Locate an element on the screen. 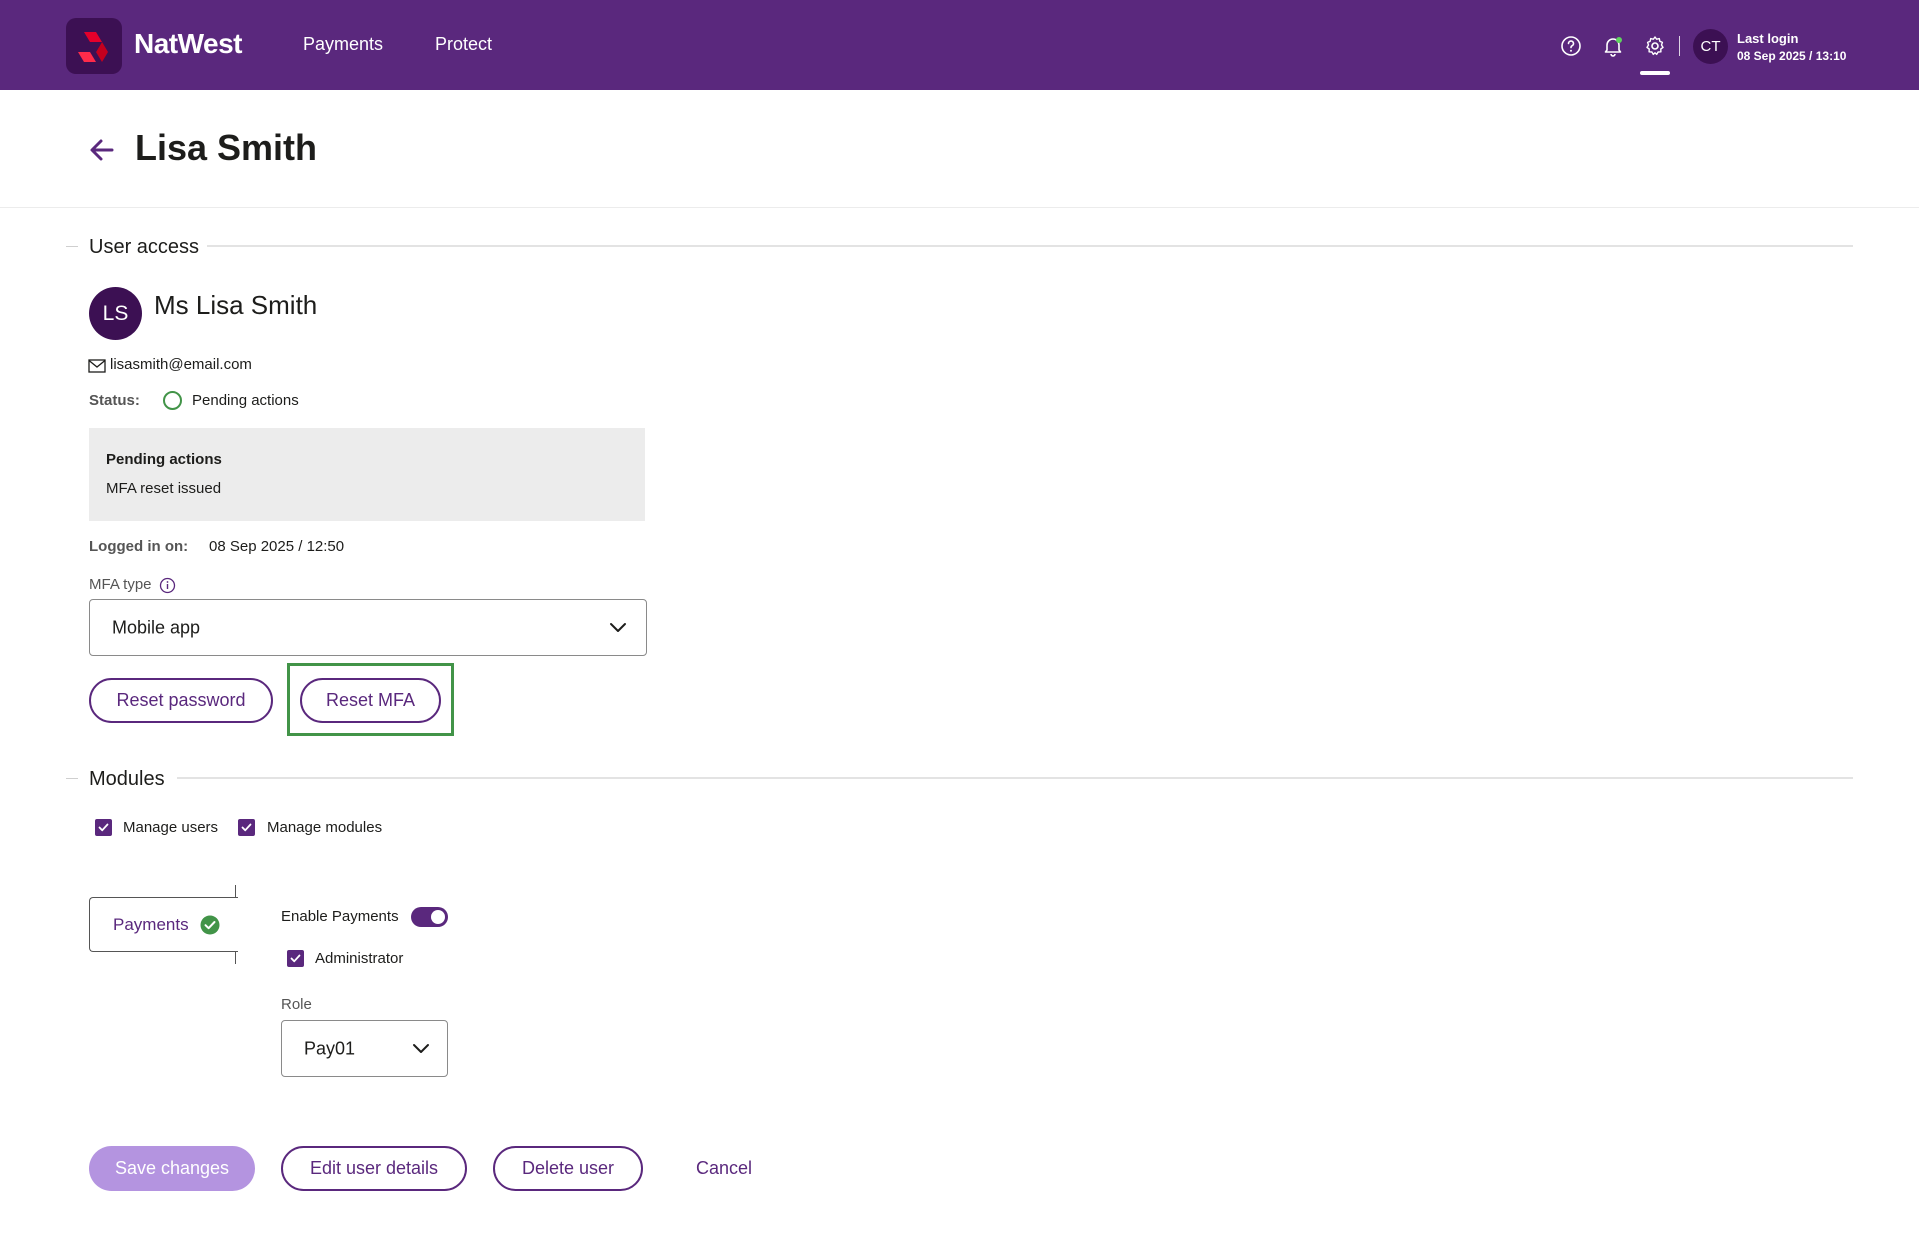 This screenshot has height=1235, width=1919. pending-actions-panel: Pending actions MFA reset issued is located at coordinates (367, 474).